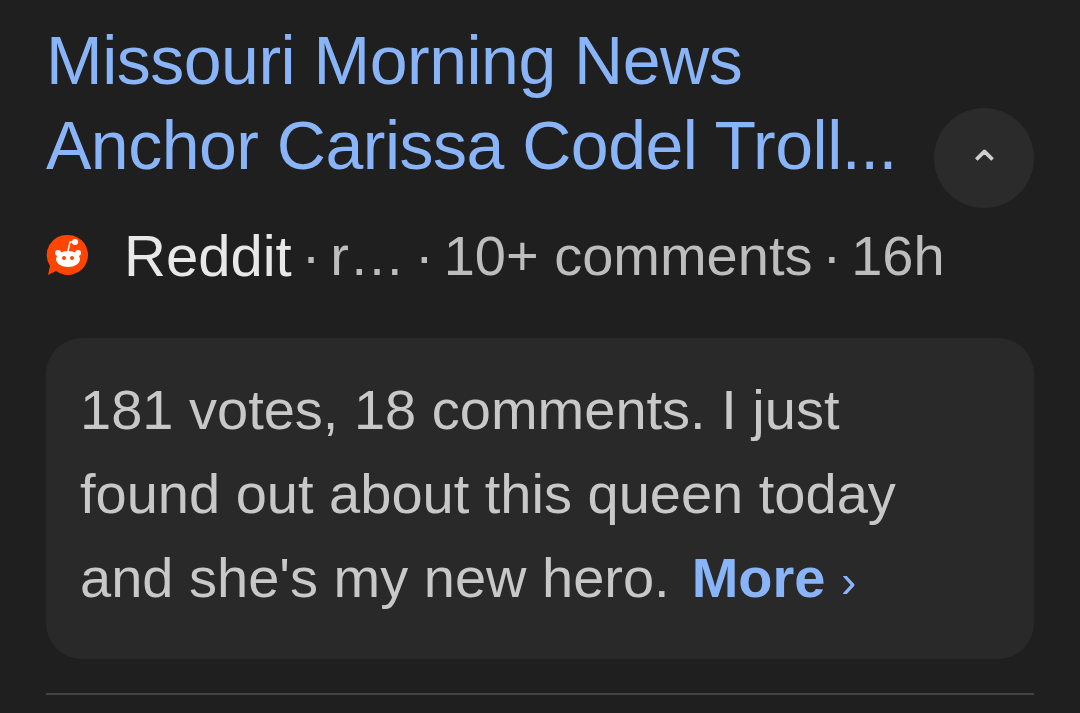  I want to click on meta-text: 10+ comments, so click(628, 255).